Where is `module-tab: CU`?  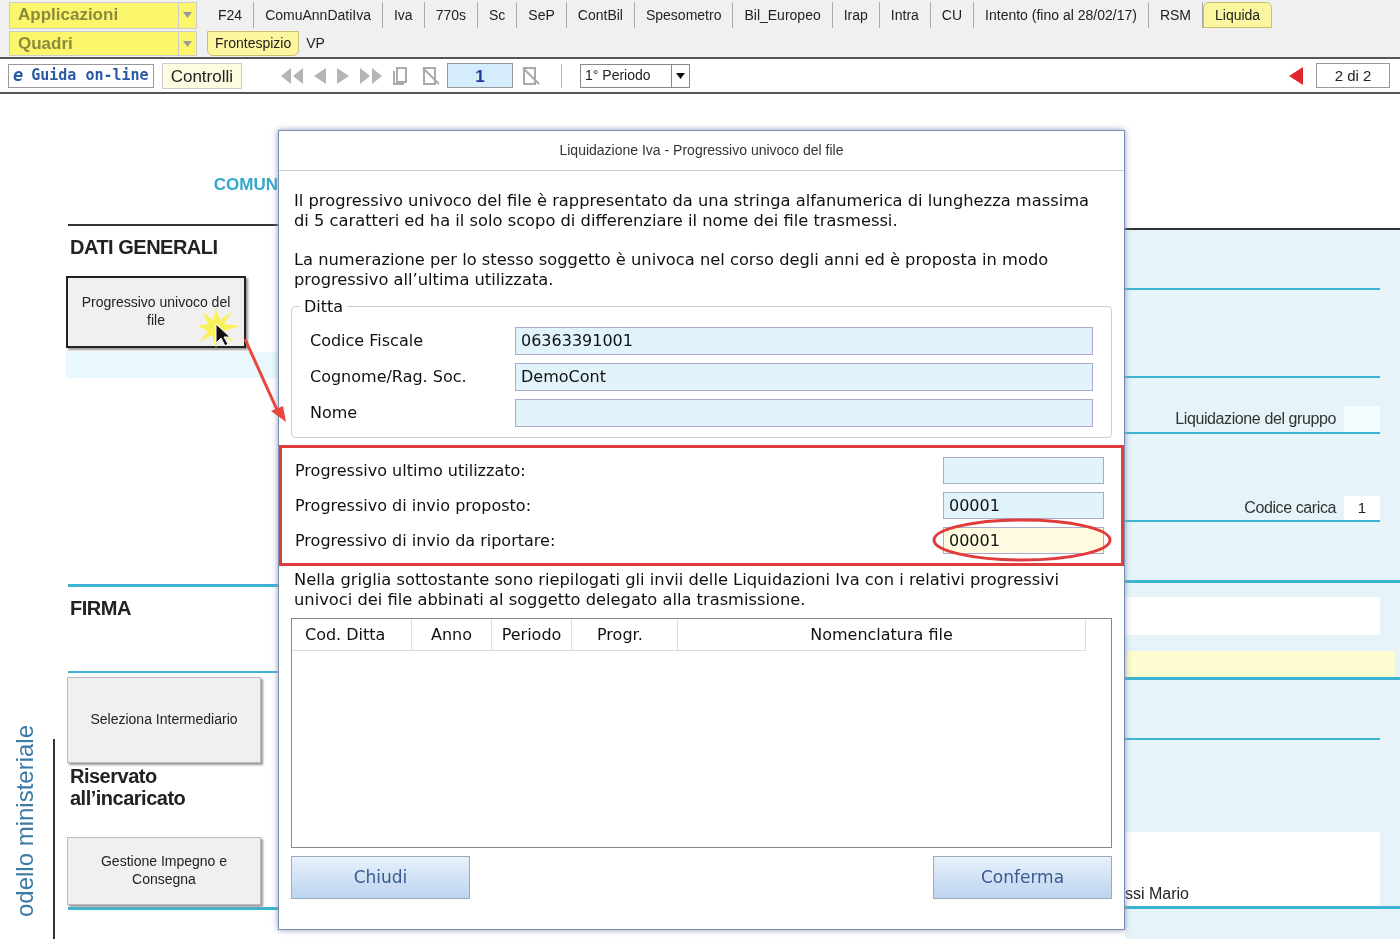 module-tab: CU is located at coordinates (952, 15).